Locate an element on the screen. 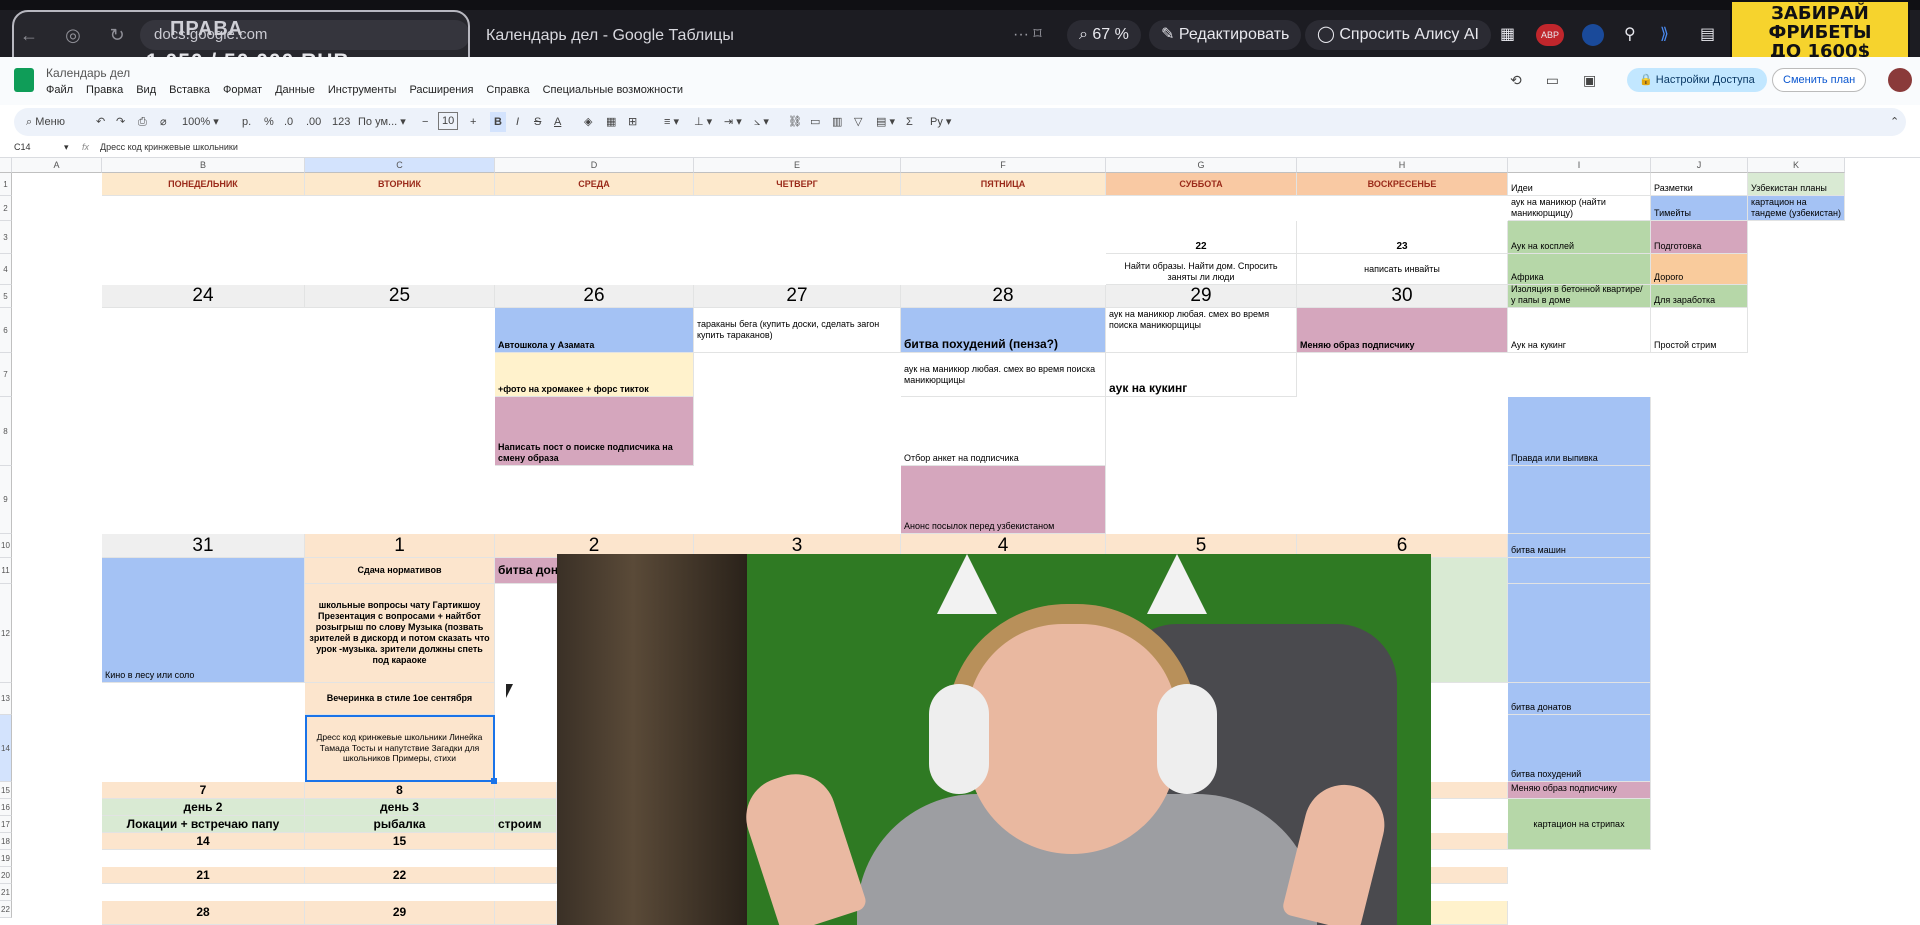  menu-insert: Вставка is located at coordinates (189, 90).